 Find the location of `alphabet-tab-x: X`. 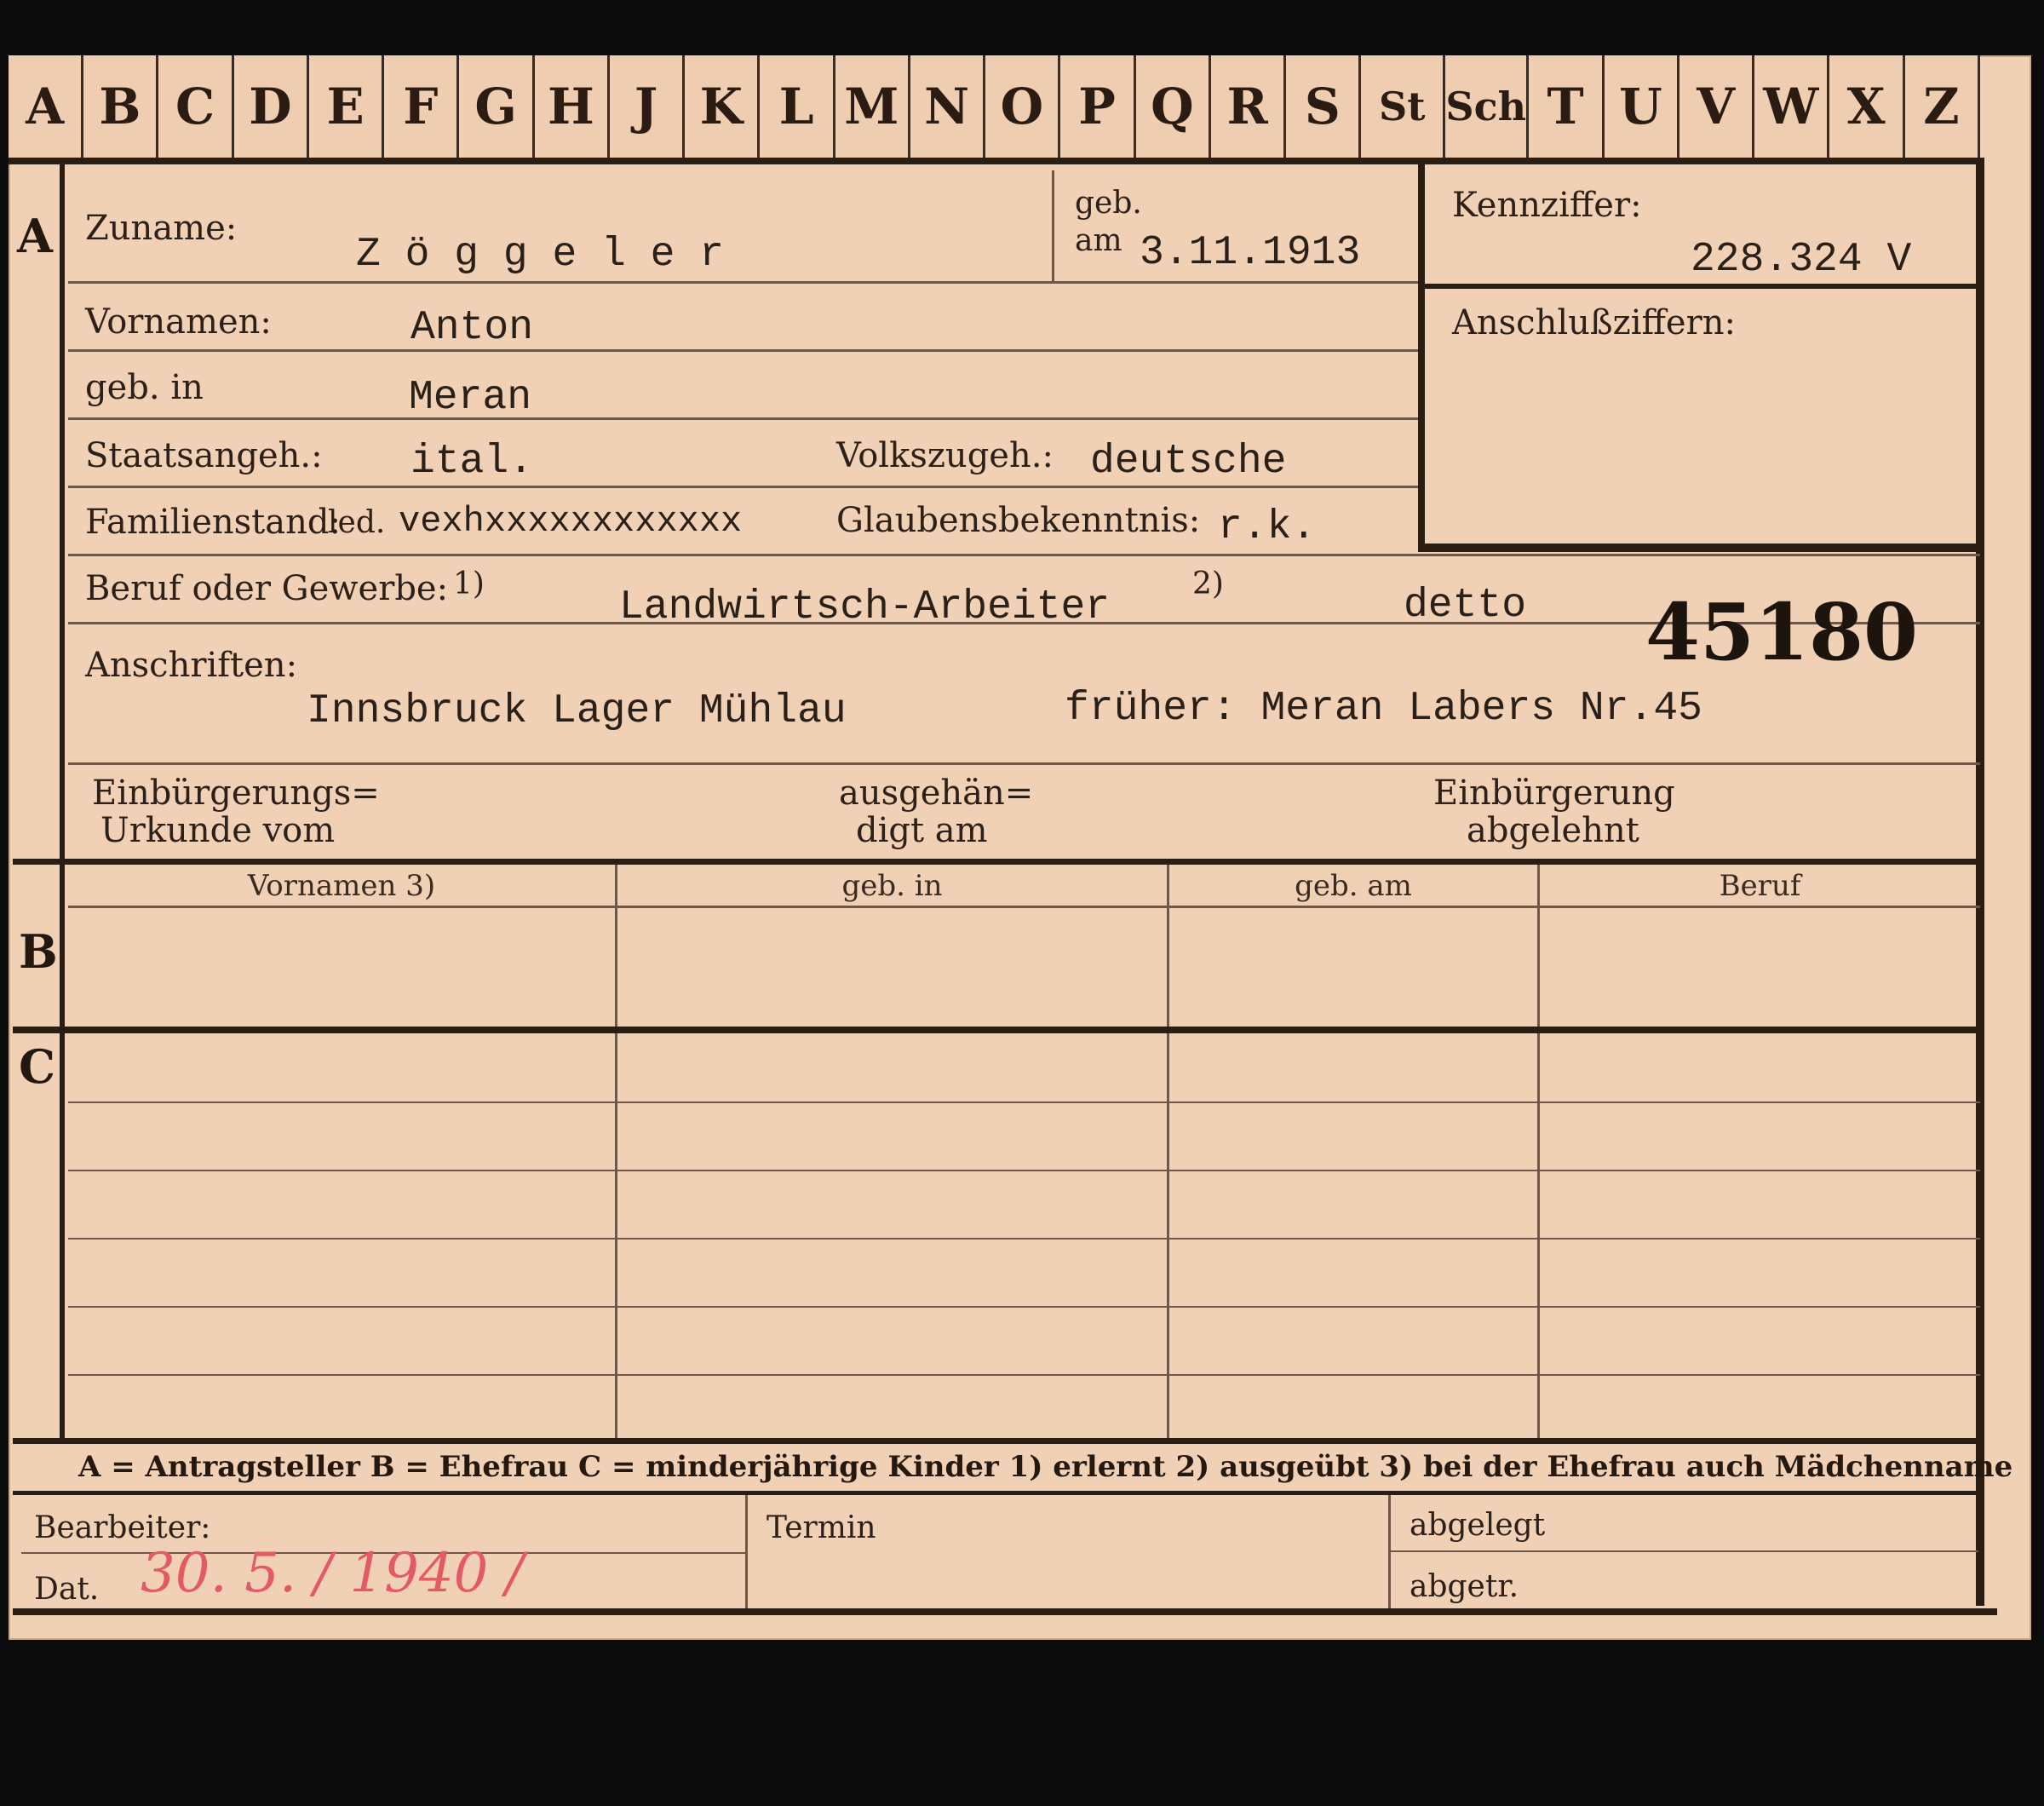

alphabet-tab-x: X is located at coordinates (1867, 106).